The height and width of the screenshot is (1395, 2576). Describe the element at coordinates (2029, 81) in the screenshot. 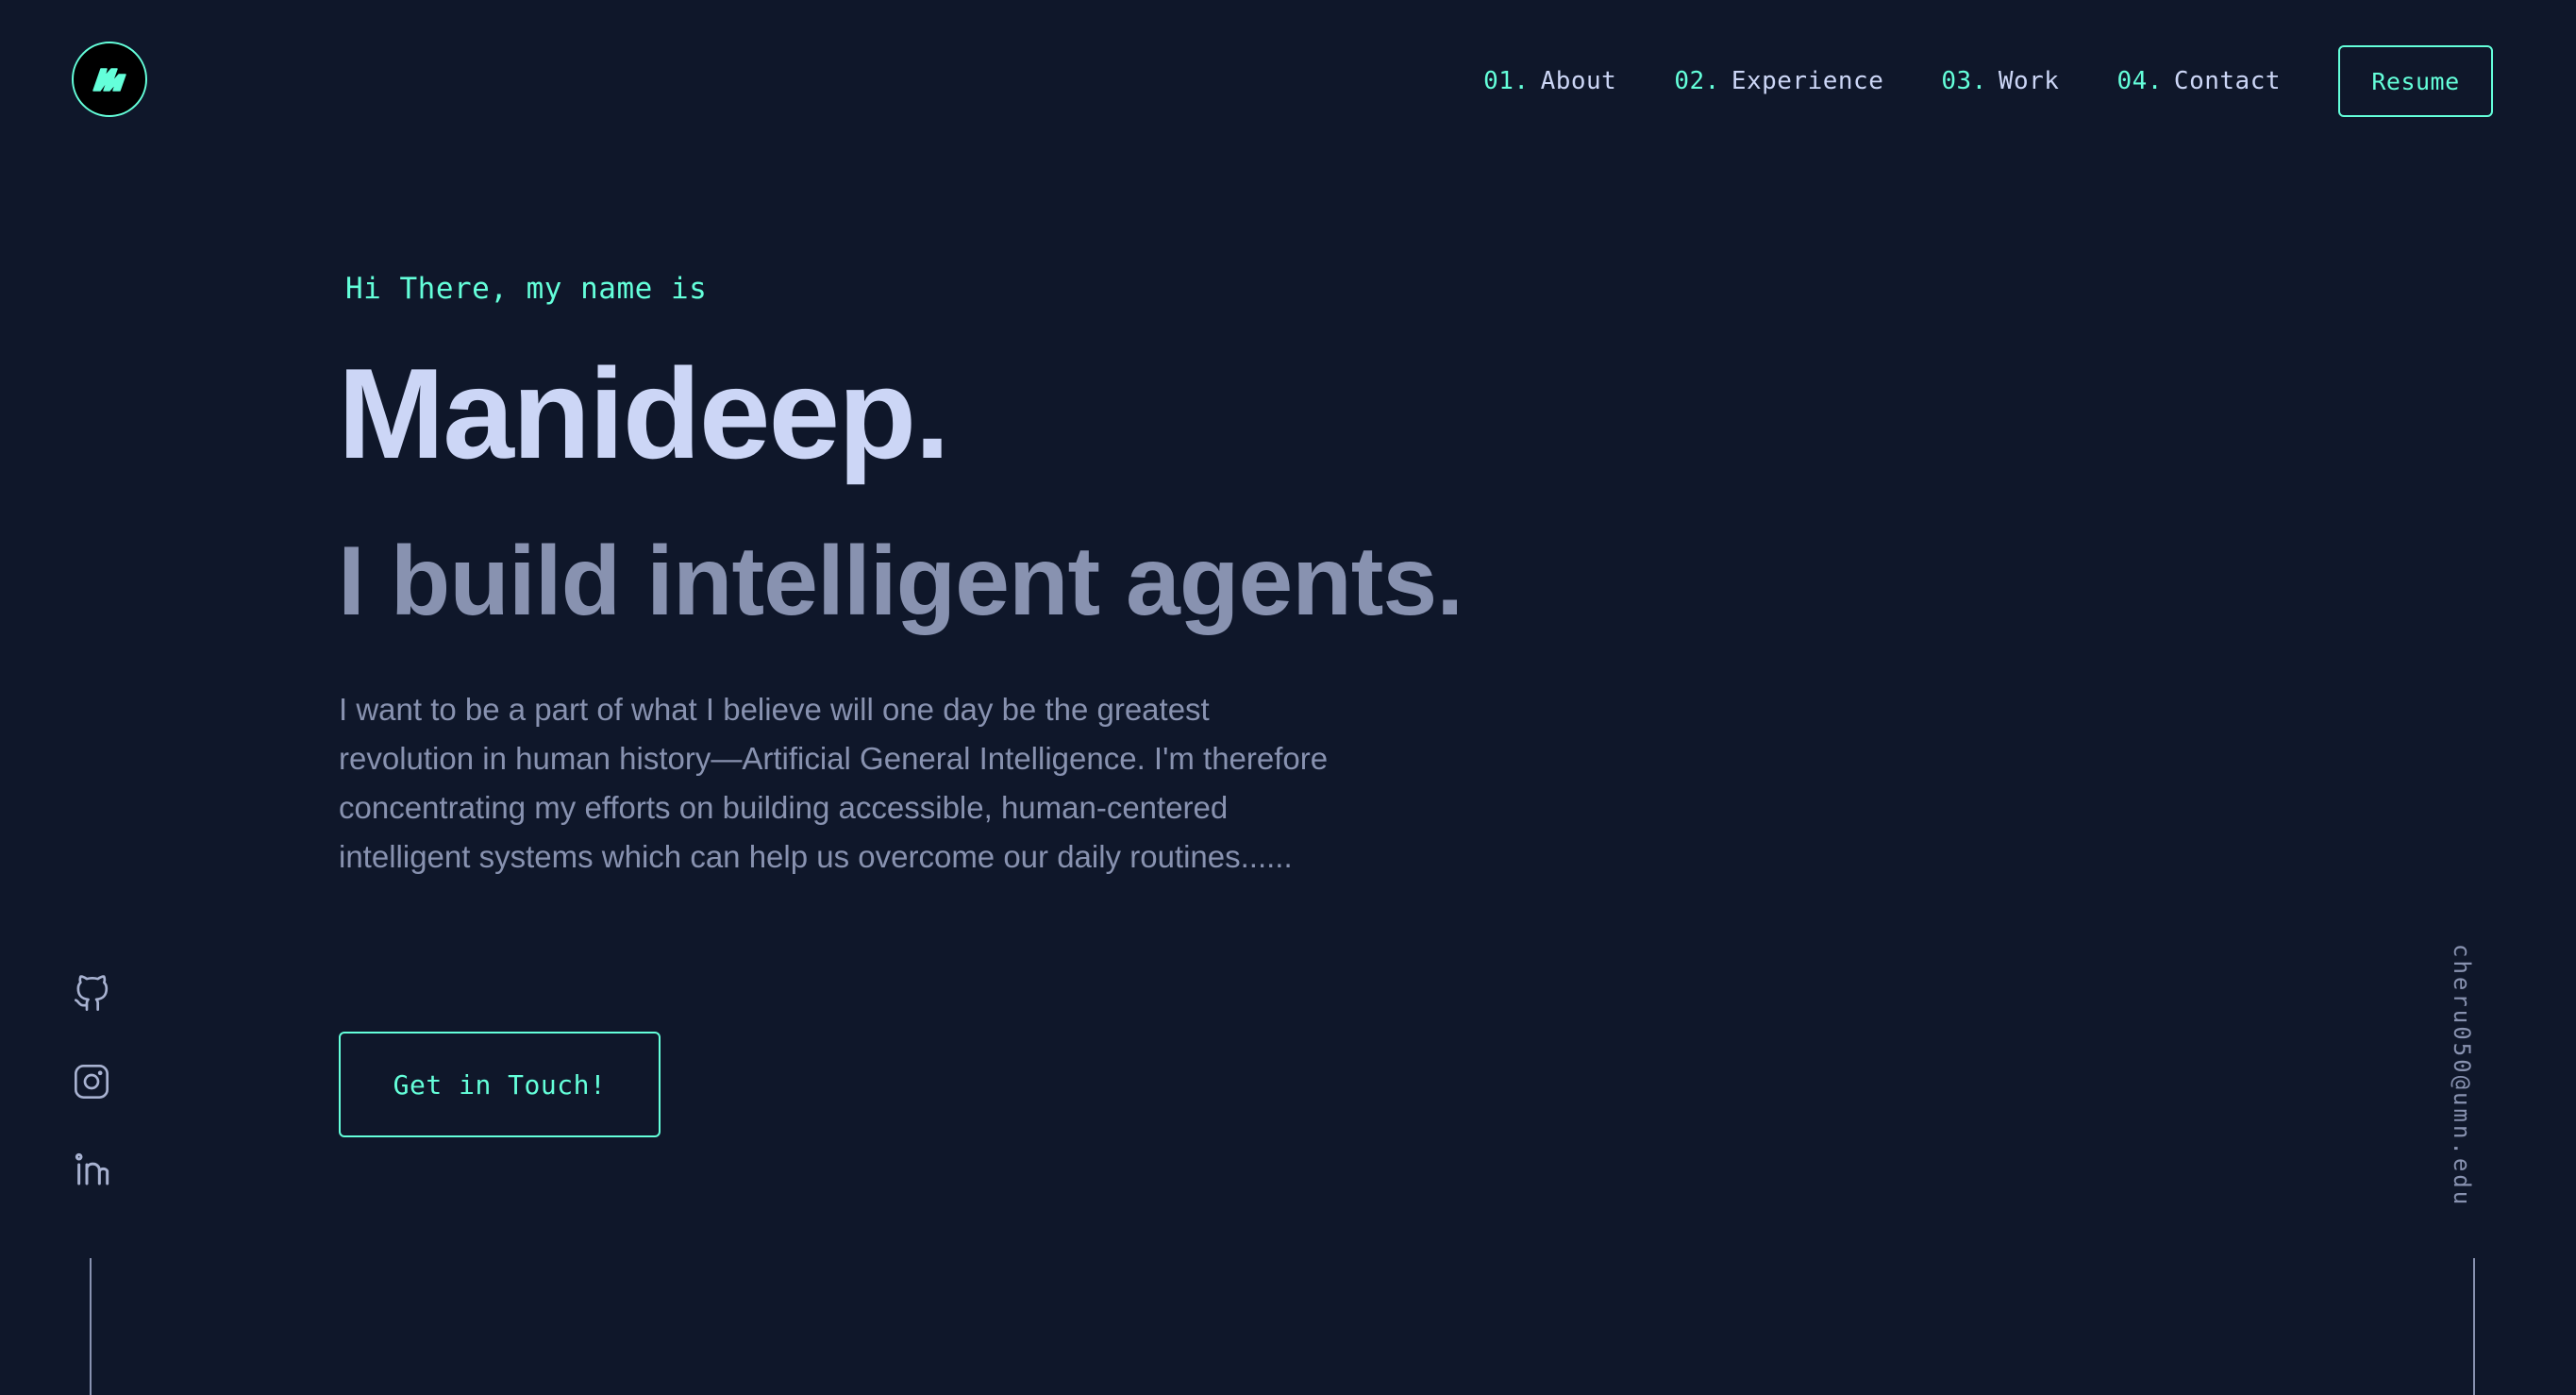

I see `nav-label: Work` at that location.